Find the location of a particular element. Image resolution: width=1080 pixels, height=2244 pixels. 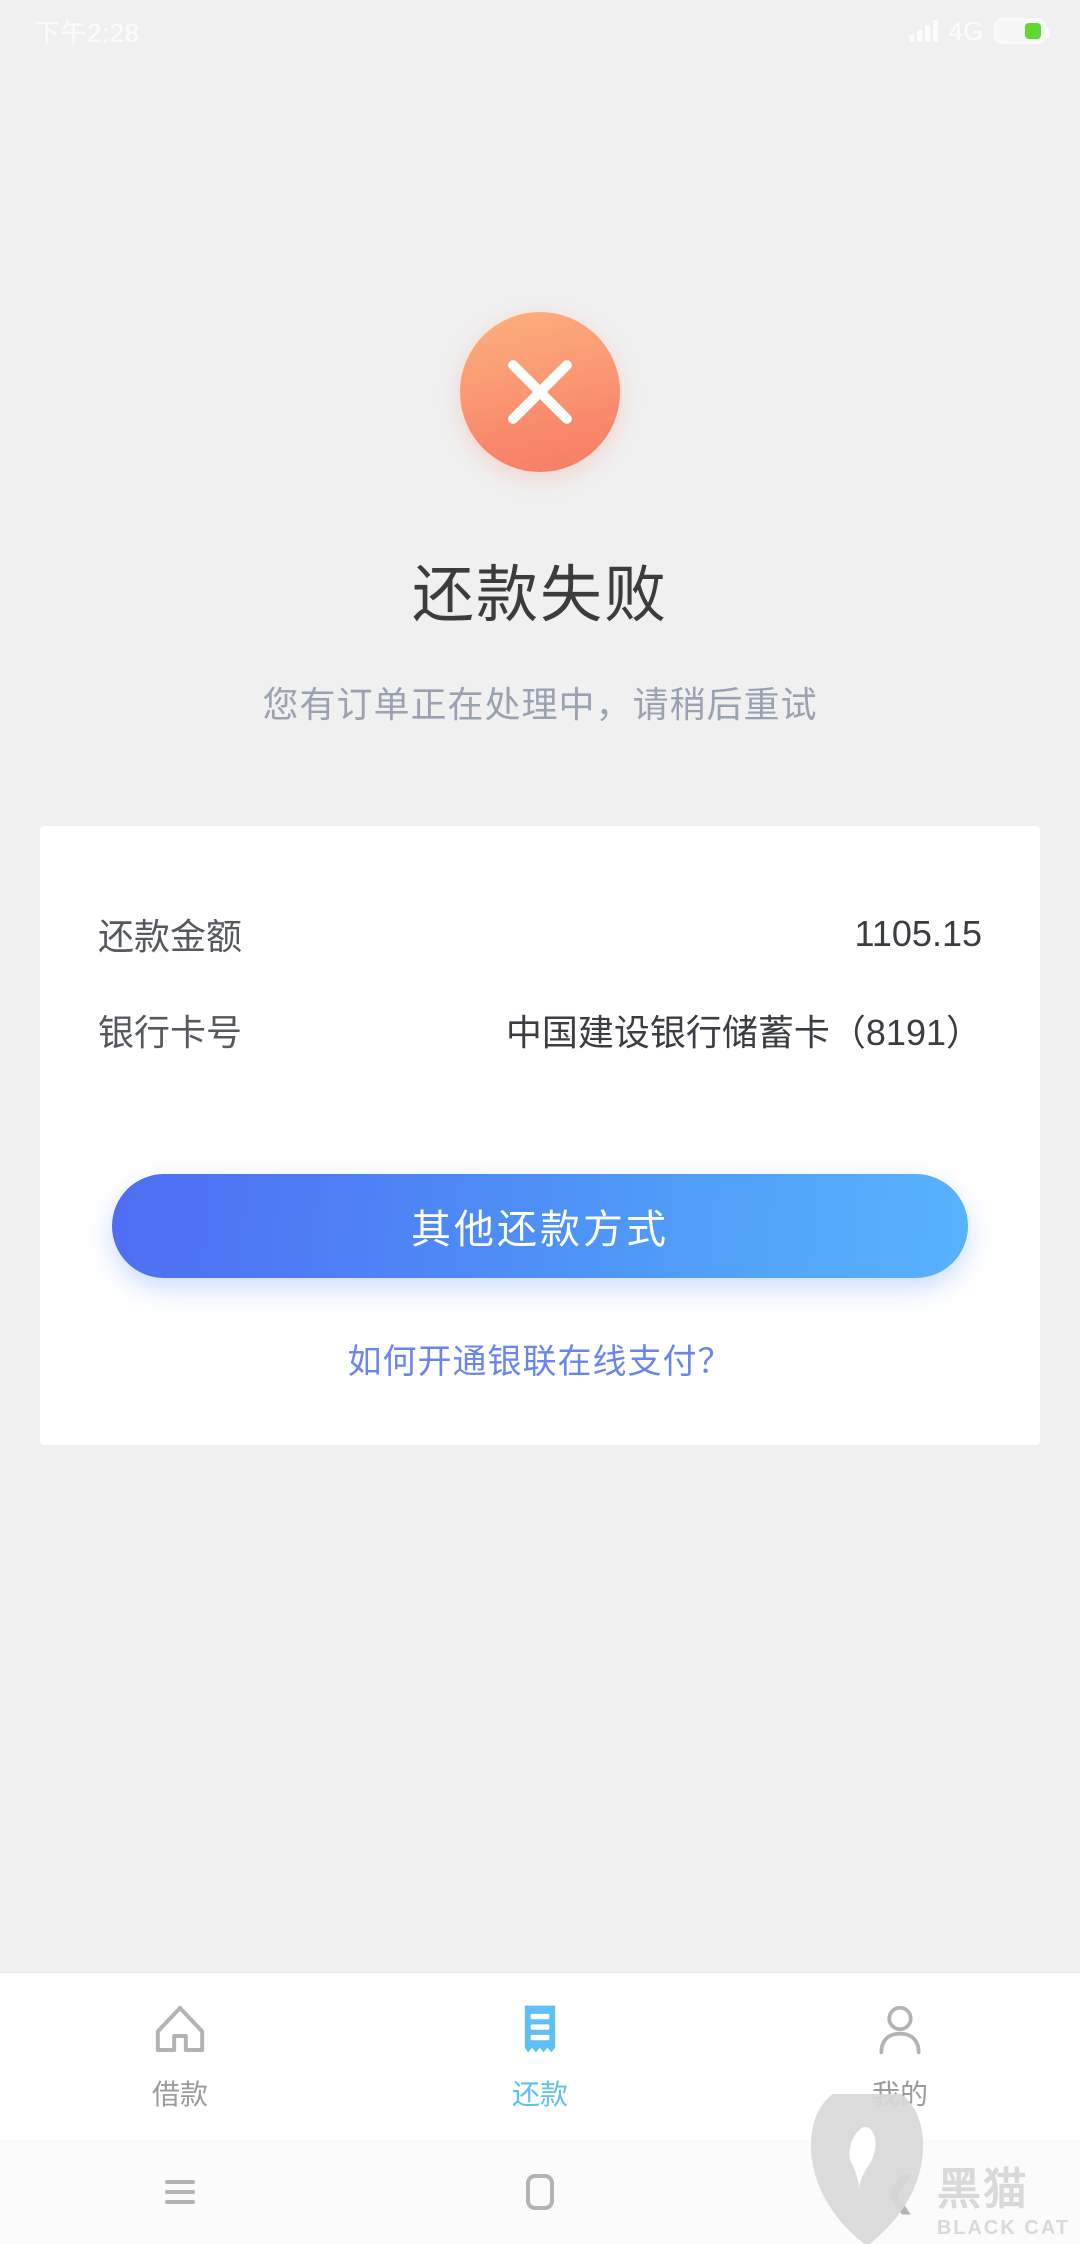

receipt-icon is located at coordinates (540, 2028).